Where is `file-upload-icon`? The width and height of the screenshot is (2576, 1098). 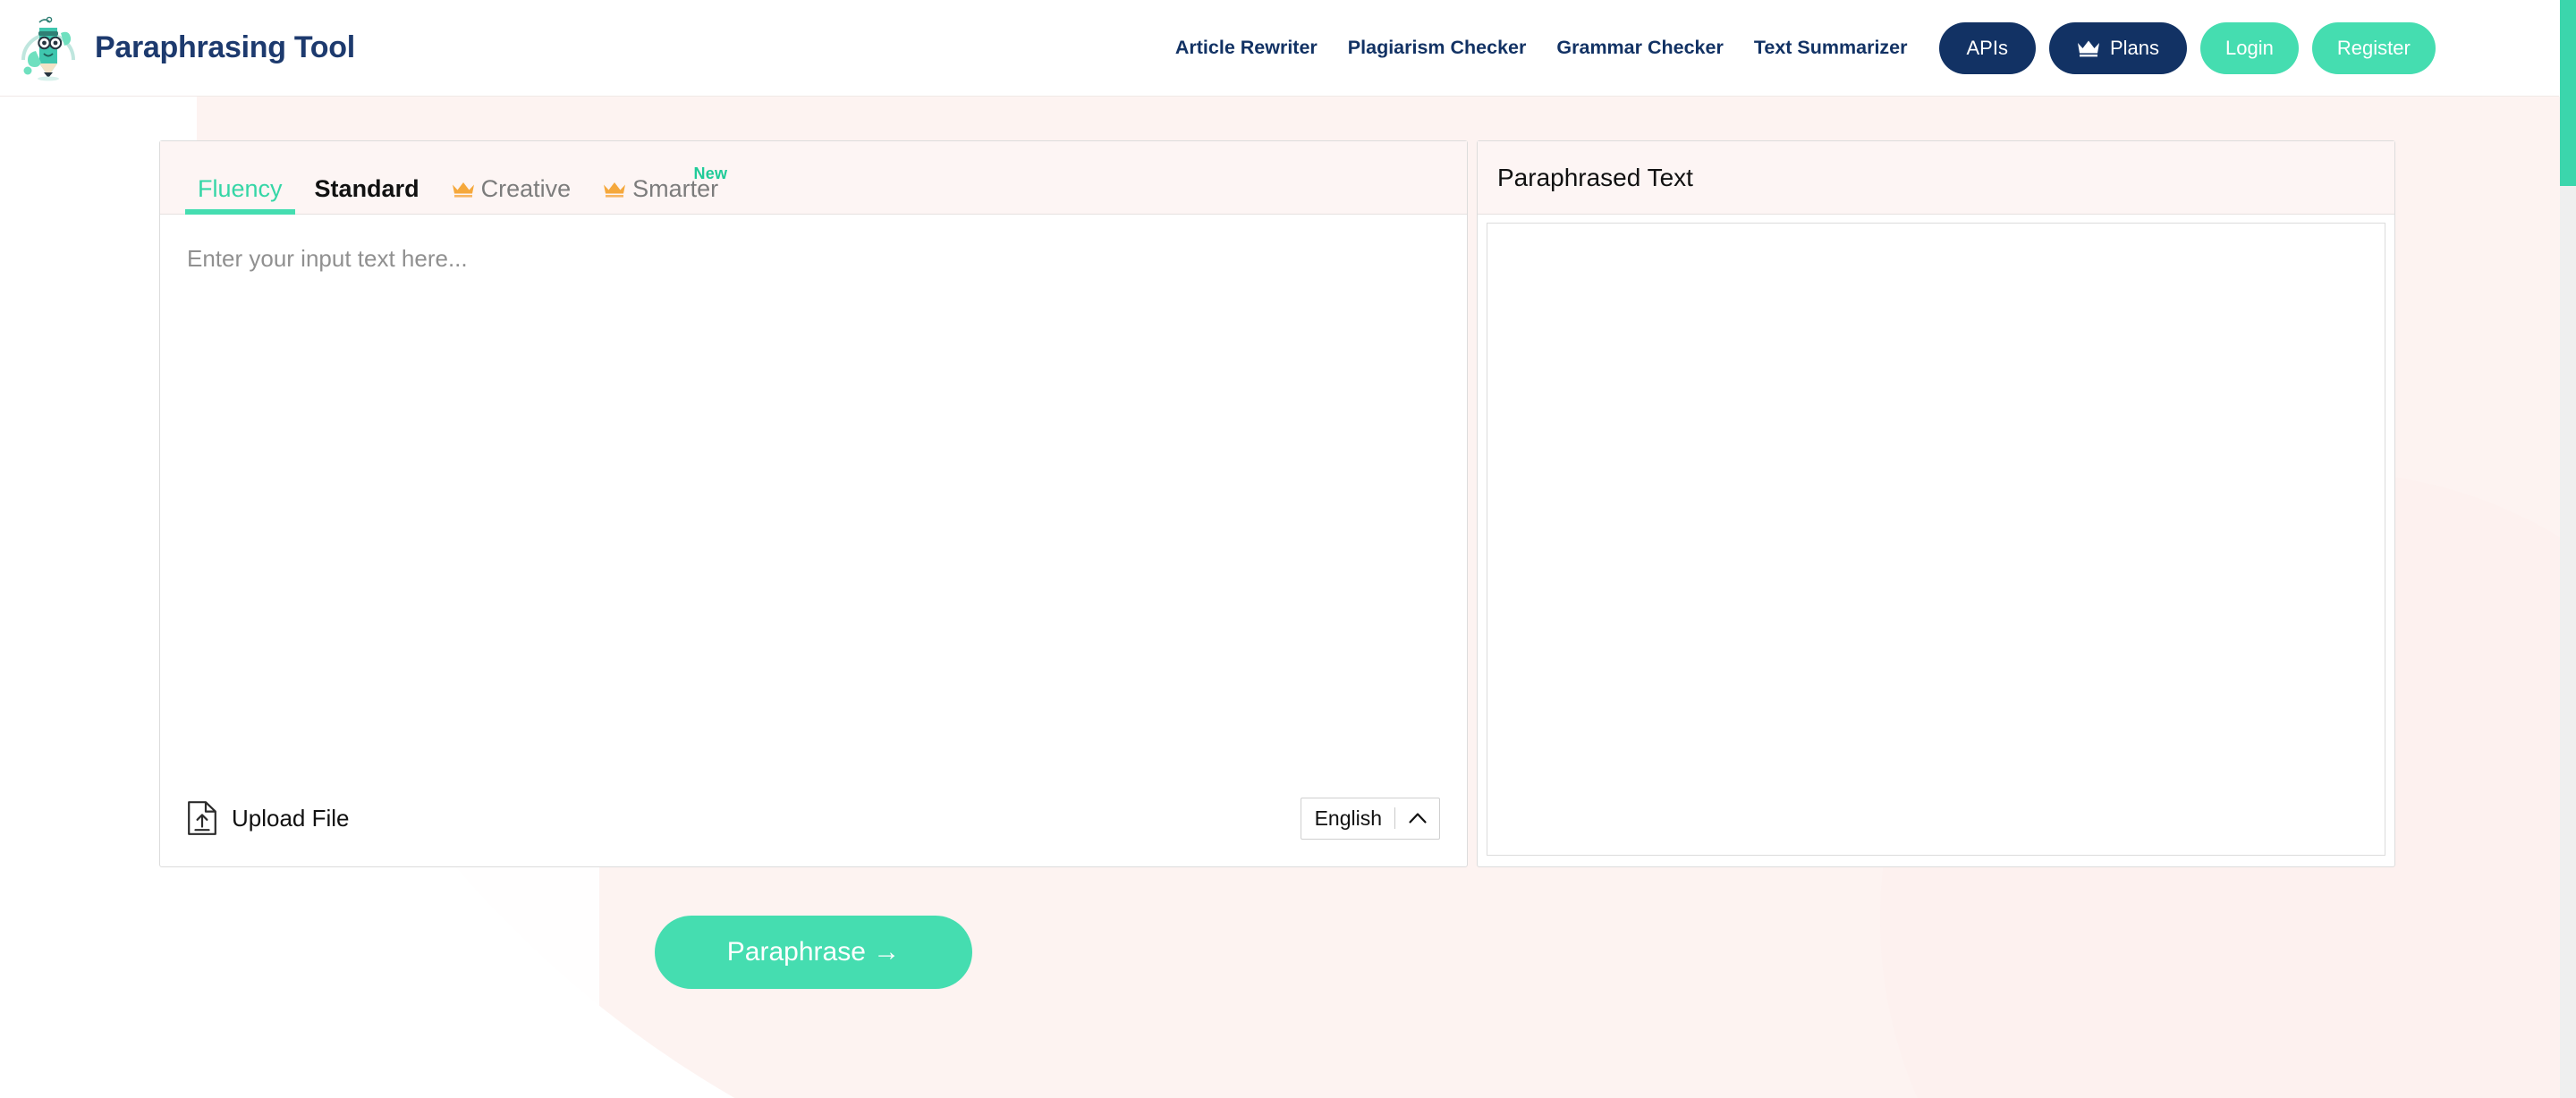
file-upload-icon is located at coordinates (202, 818).